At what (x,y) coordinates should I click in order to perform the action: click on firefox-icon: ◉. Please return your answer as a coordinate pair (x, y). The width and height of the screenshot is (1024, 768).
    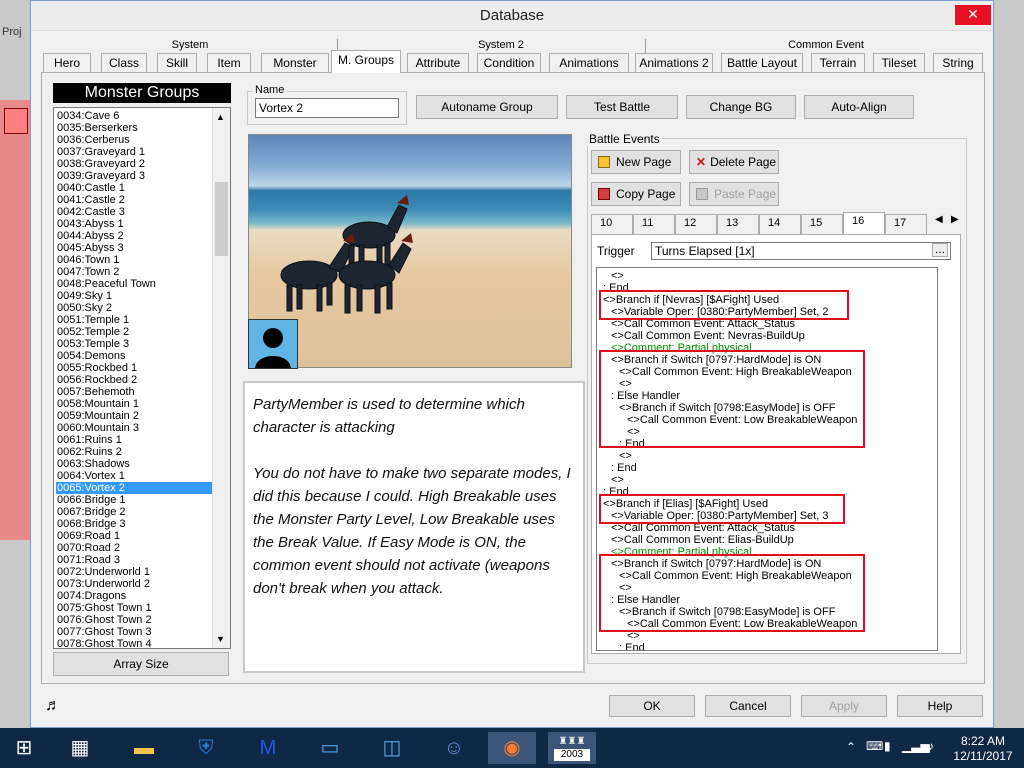
    Looking at the image, I should click on (512, 748).